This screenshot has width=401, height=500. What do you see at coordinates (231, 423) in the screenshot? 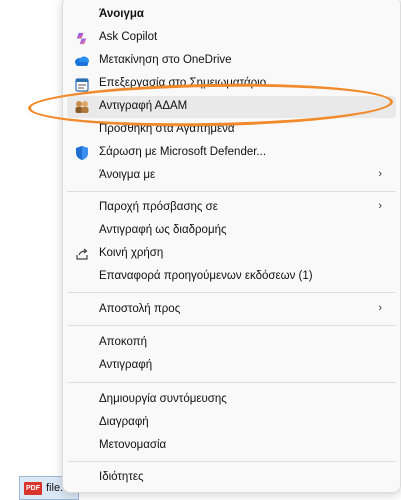
I see `menu-item-delete: Διαγραφή` at bounding box center [231, 423].